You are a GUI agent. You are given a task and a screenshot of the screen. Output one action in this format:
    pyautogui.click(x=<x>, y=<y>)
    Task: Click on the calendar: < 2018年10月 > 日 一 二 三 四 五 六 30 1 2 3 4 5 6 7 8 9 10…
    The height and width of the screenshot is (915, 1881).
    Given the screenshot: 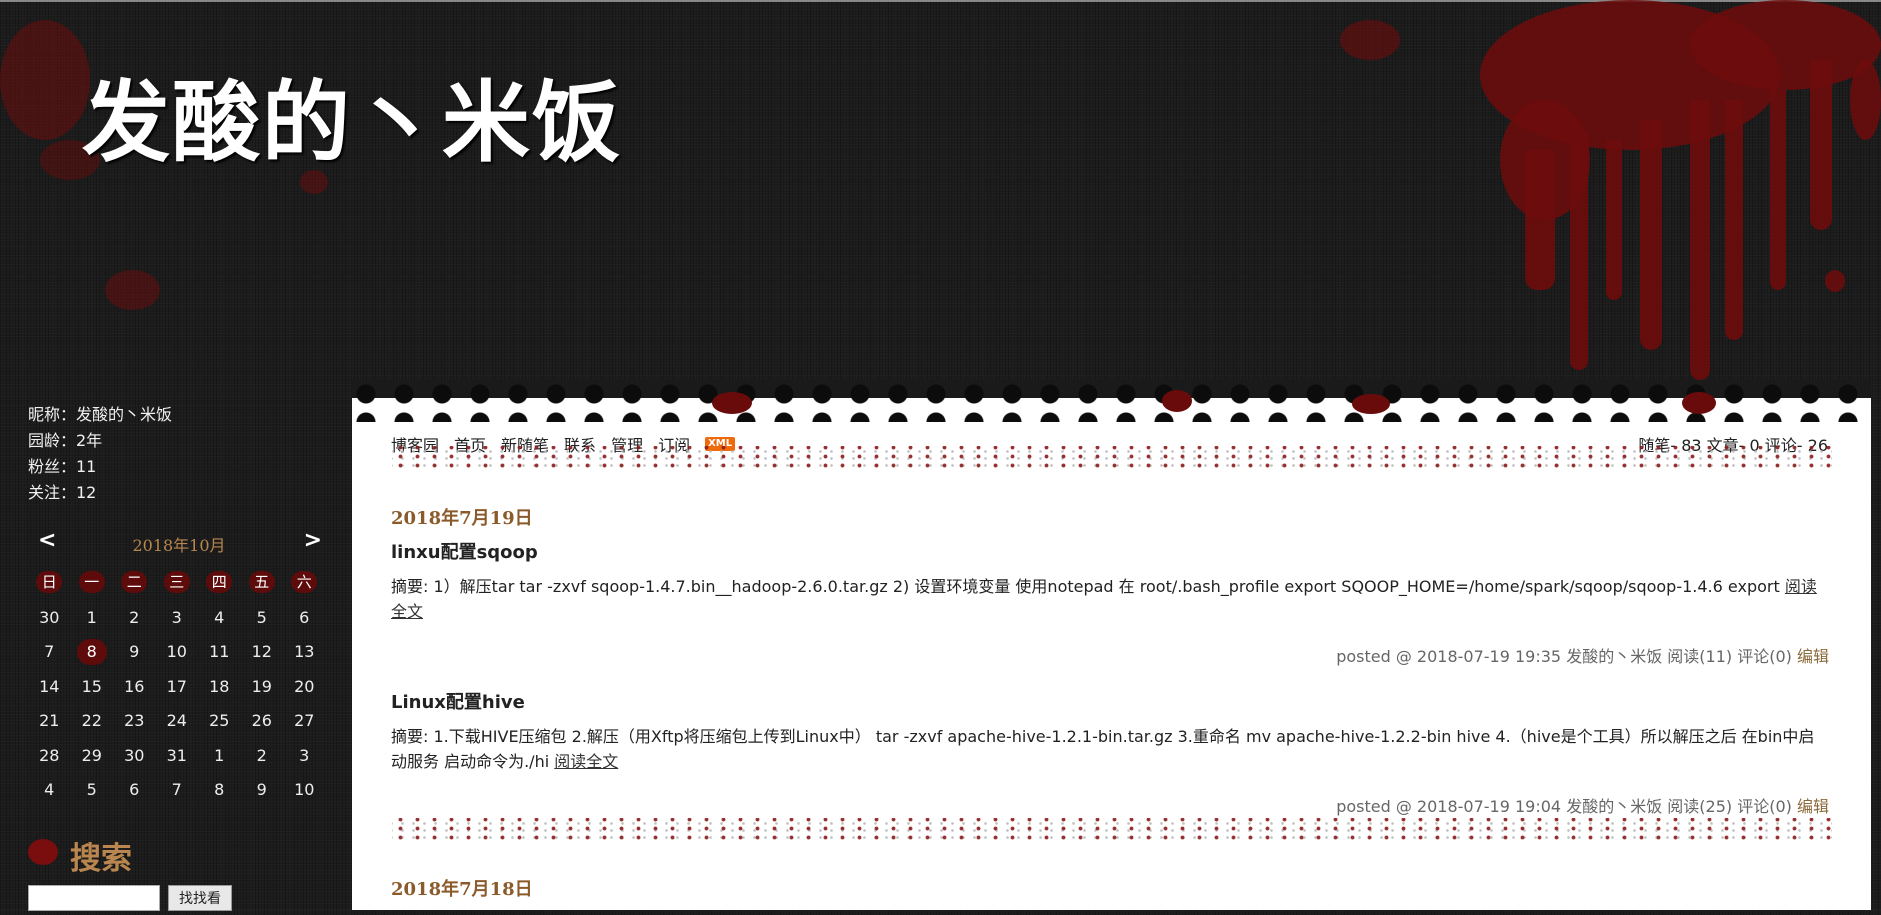 What is the action you would take?
    pyautogui.click(x=179, y=667)
    